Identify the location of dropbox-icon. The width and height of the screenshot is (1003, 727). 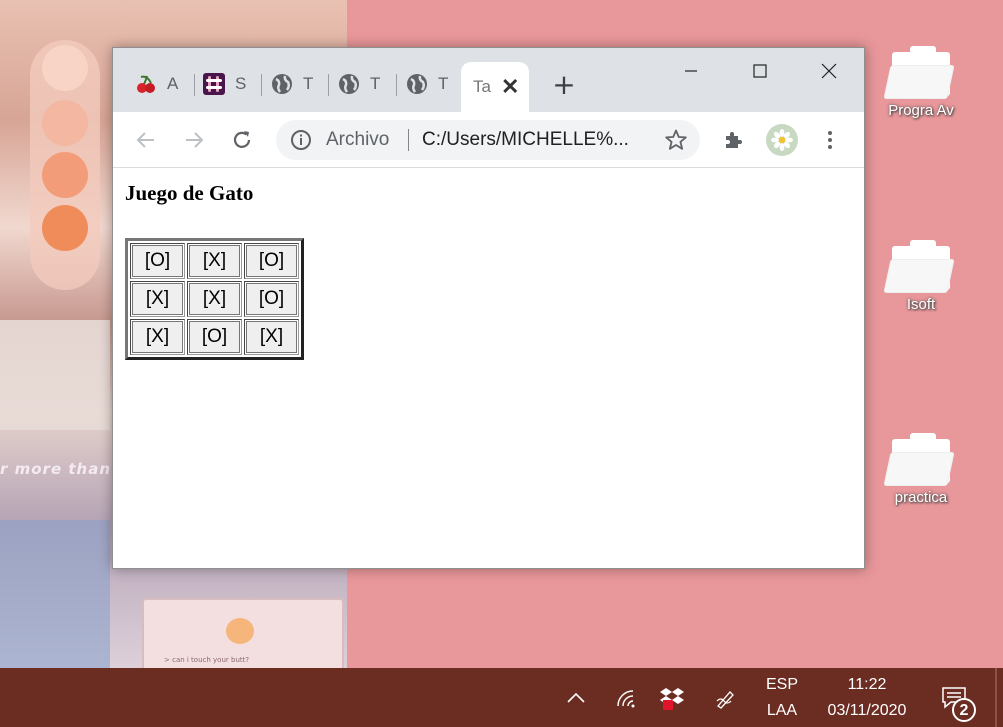
(672, 698).